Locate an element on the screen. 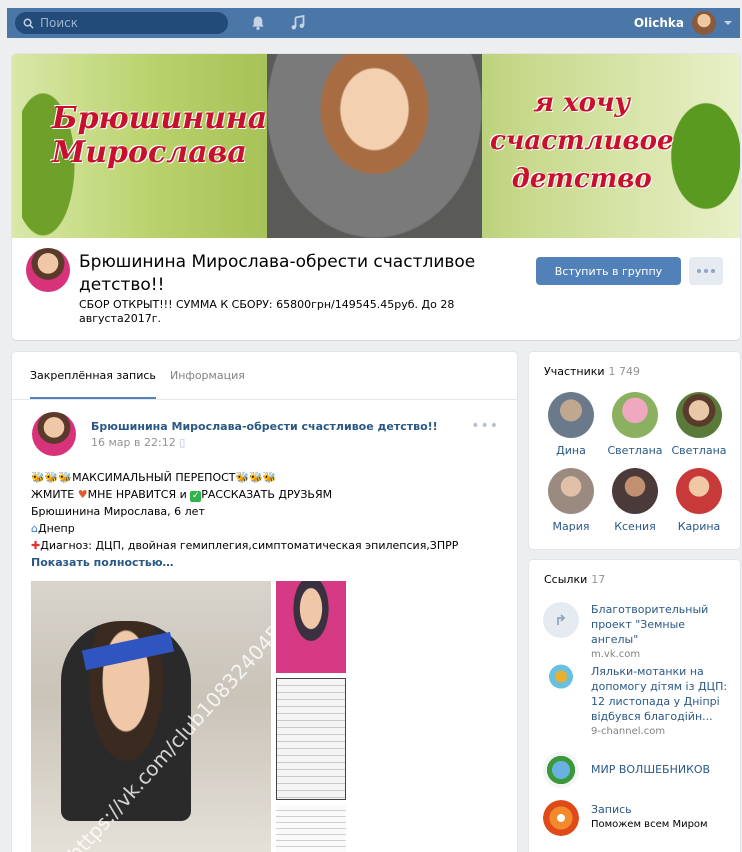 This screenshot has width=742, height=852. tab-info: Информация is located at coordinates (207, 375).